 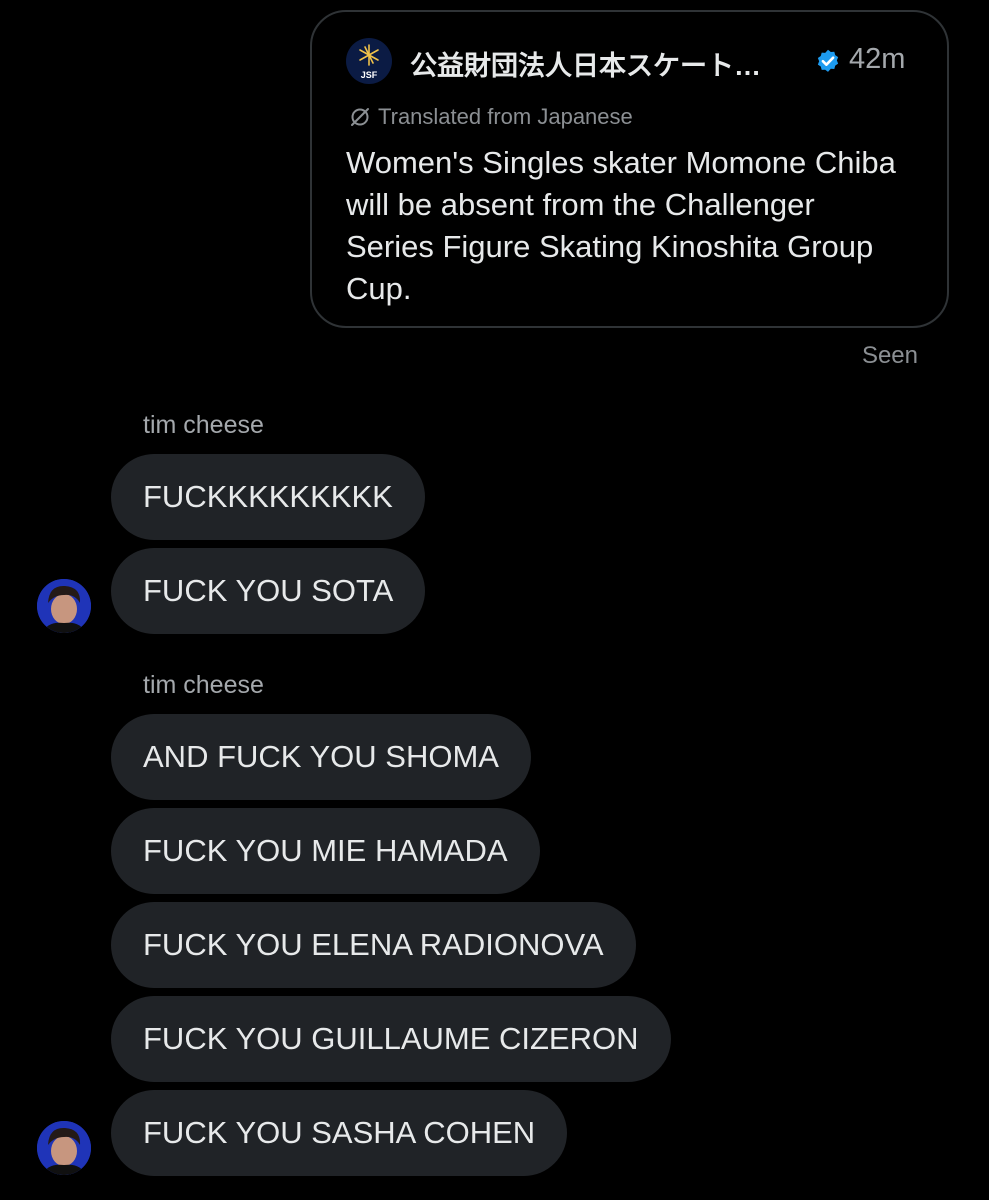 What do you see at coordinates (268, 497) in the screenshot?
I see `message-bubble: FUCKKKKKKKKK` at bounding box center [268, 497].